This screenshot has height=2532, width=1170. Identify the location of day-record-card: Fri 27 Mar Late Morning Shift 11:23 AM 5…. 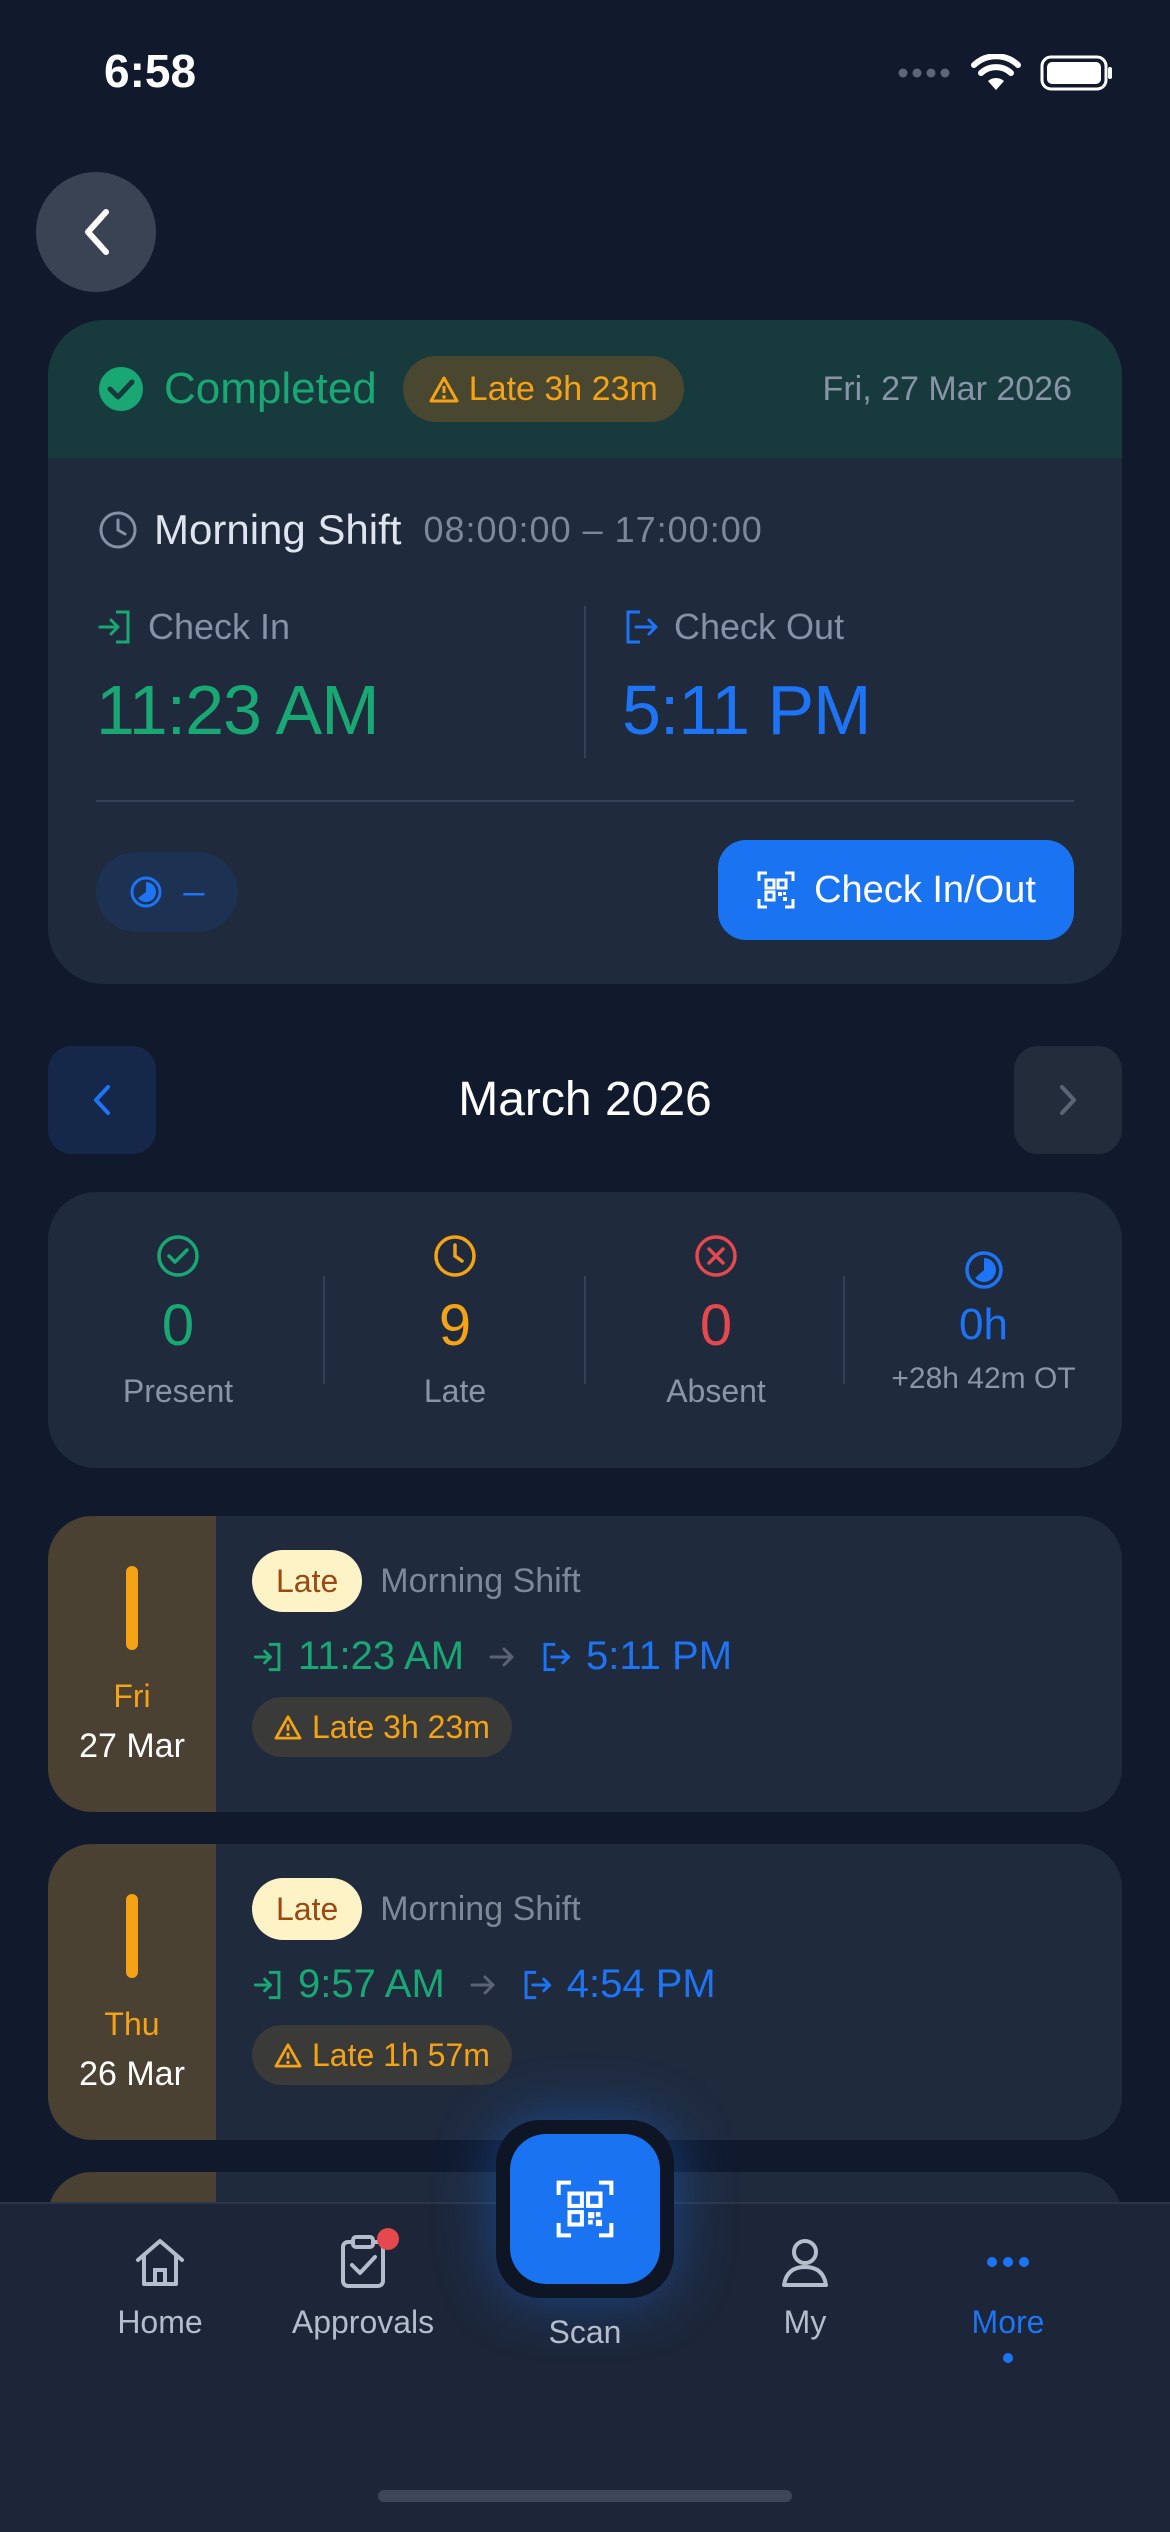
(585, 1664).